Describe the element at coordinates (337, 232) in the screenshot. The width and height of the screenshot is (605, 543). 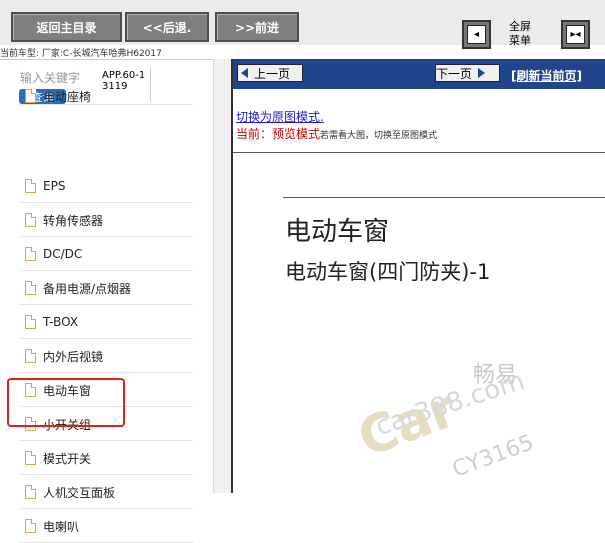
I see `document-title: 电动车窗` at that location.